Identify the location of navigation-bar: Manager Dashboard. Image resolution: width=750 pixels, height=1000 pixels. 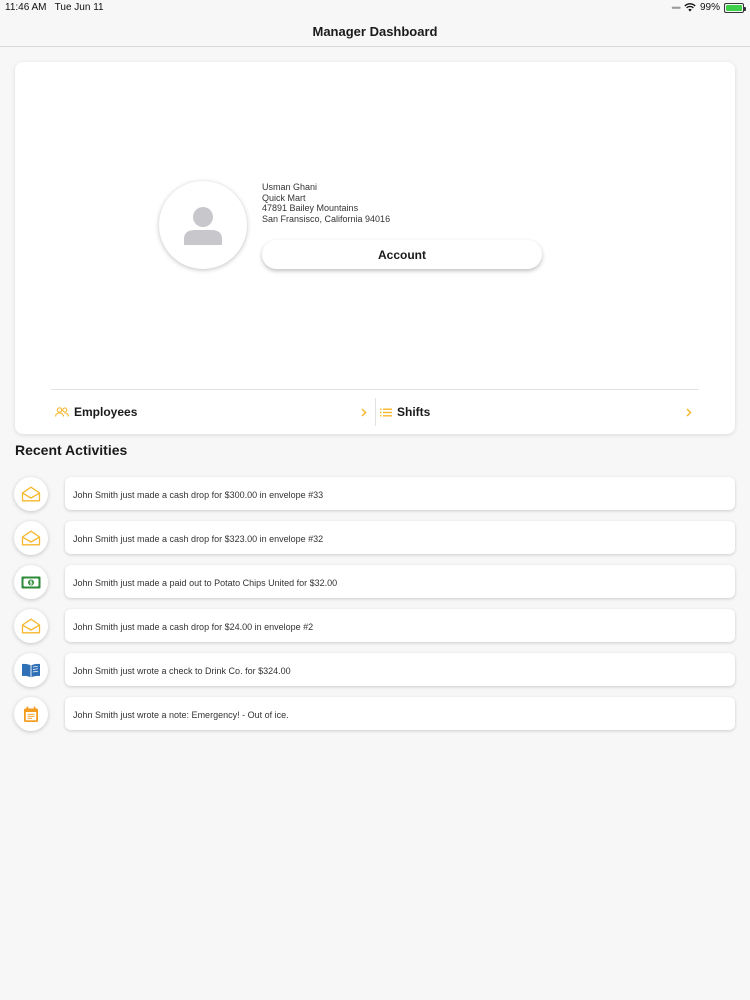
(375, 31).